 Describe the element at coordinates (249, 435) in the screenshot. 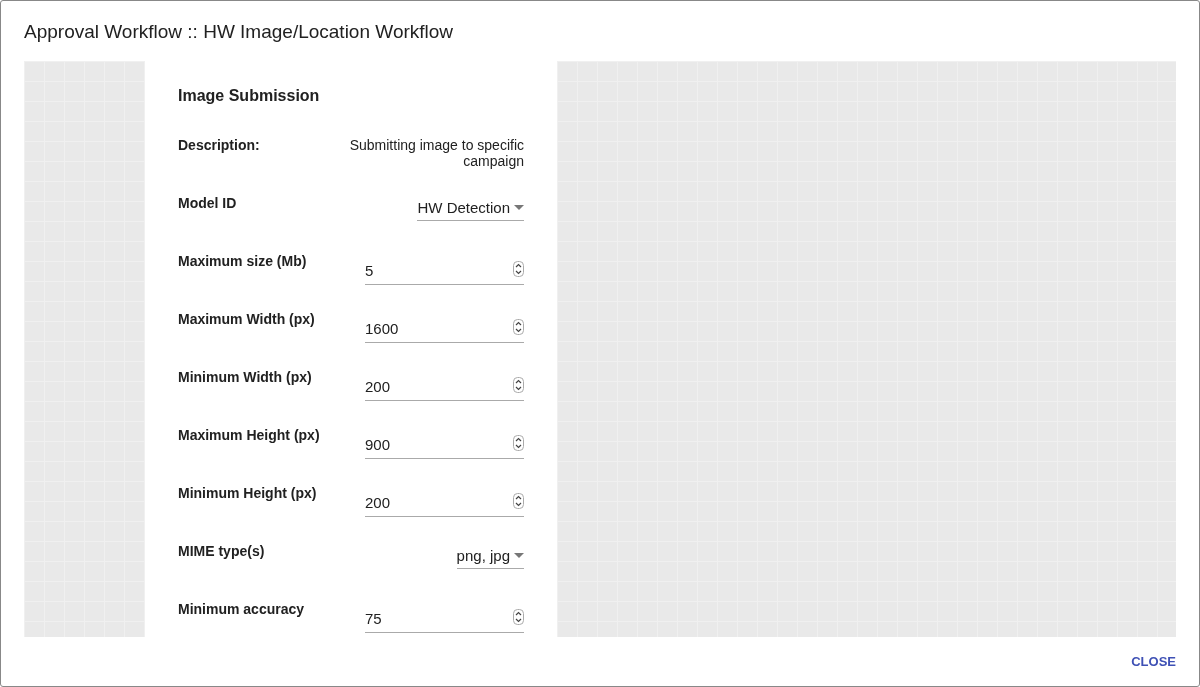

I see `field-label: Maximum Height (px)` at that location.